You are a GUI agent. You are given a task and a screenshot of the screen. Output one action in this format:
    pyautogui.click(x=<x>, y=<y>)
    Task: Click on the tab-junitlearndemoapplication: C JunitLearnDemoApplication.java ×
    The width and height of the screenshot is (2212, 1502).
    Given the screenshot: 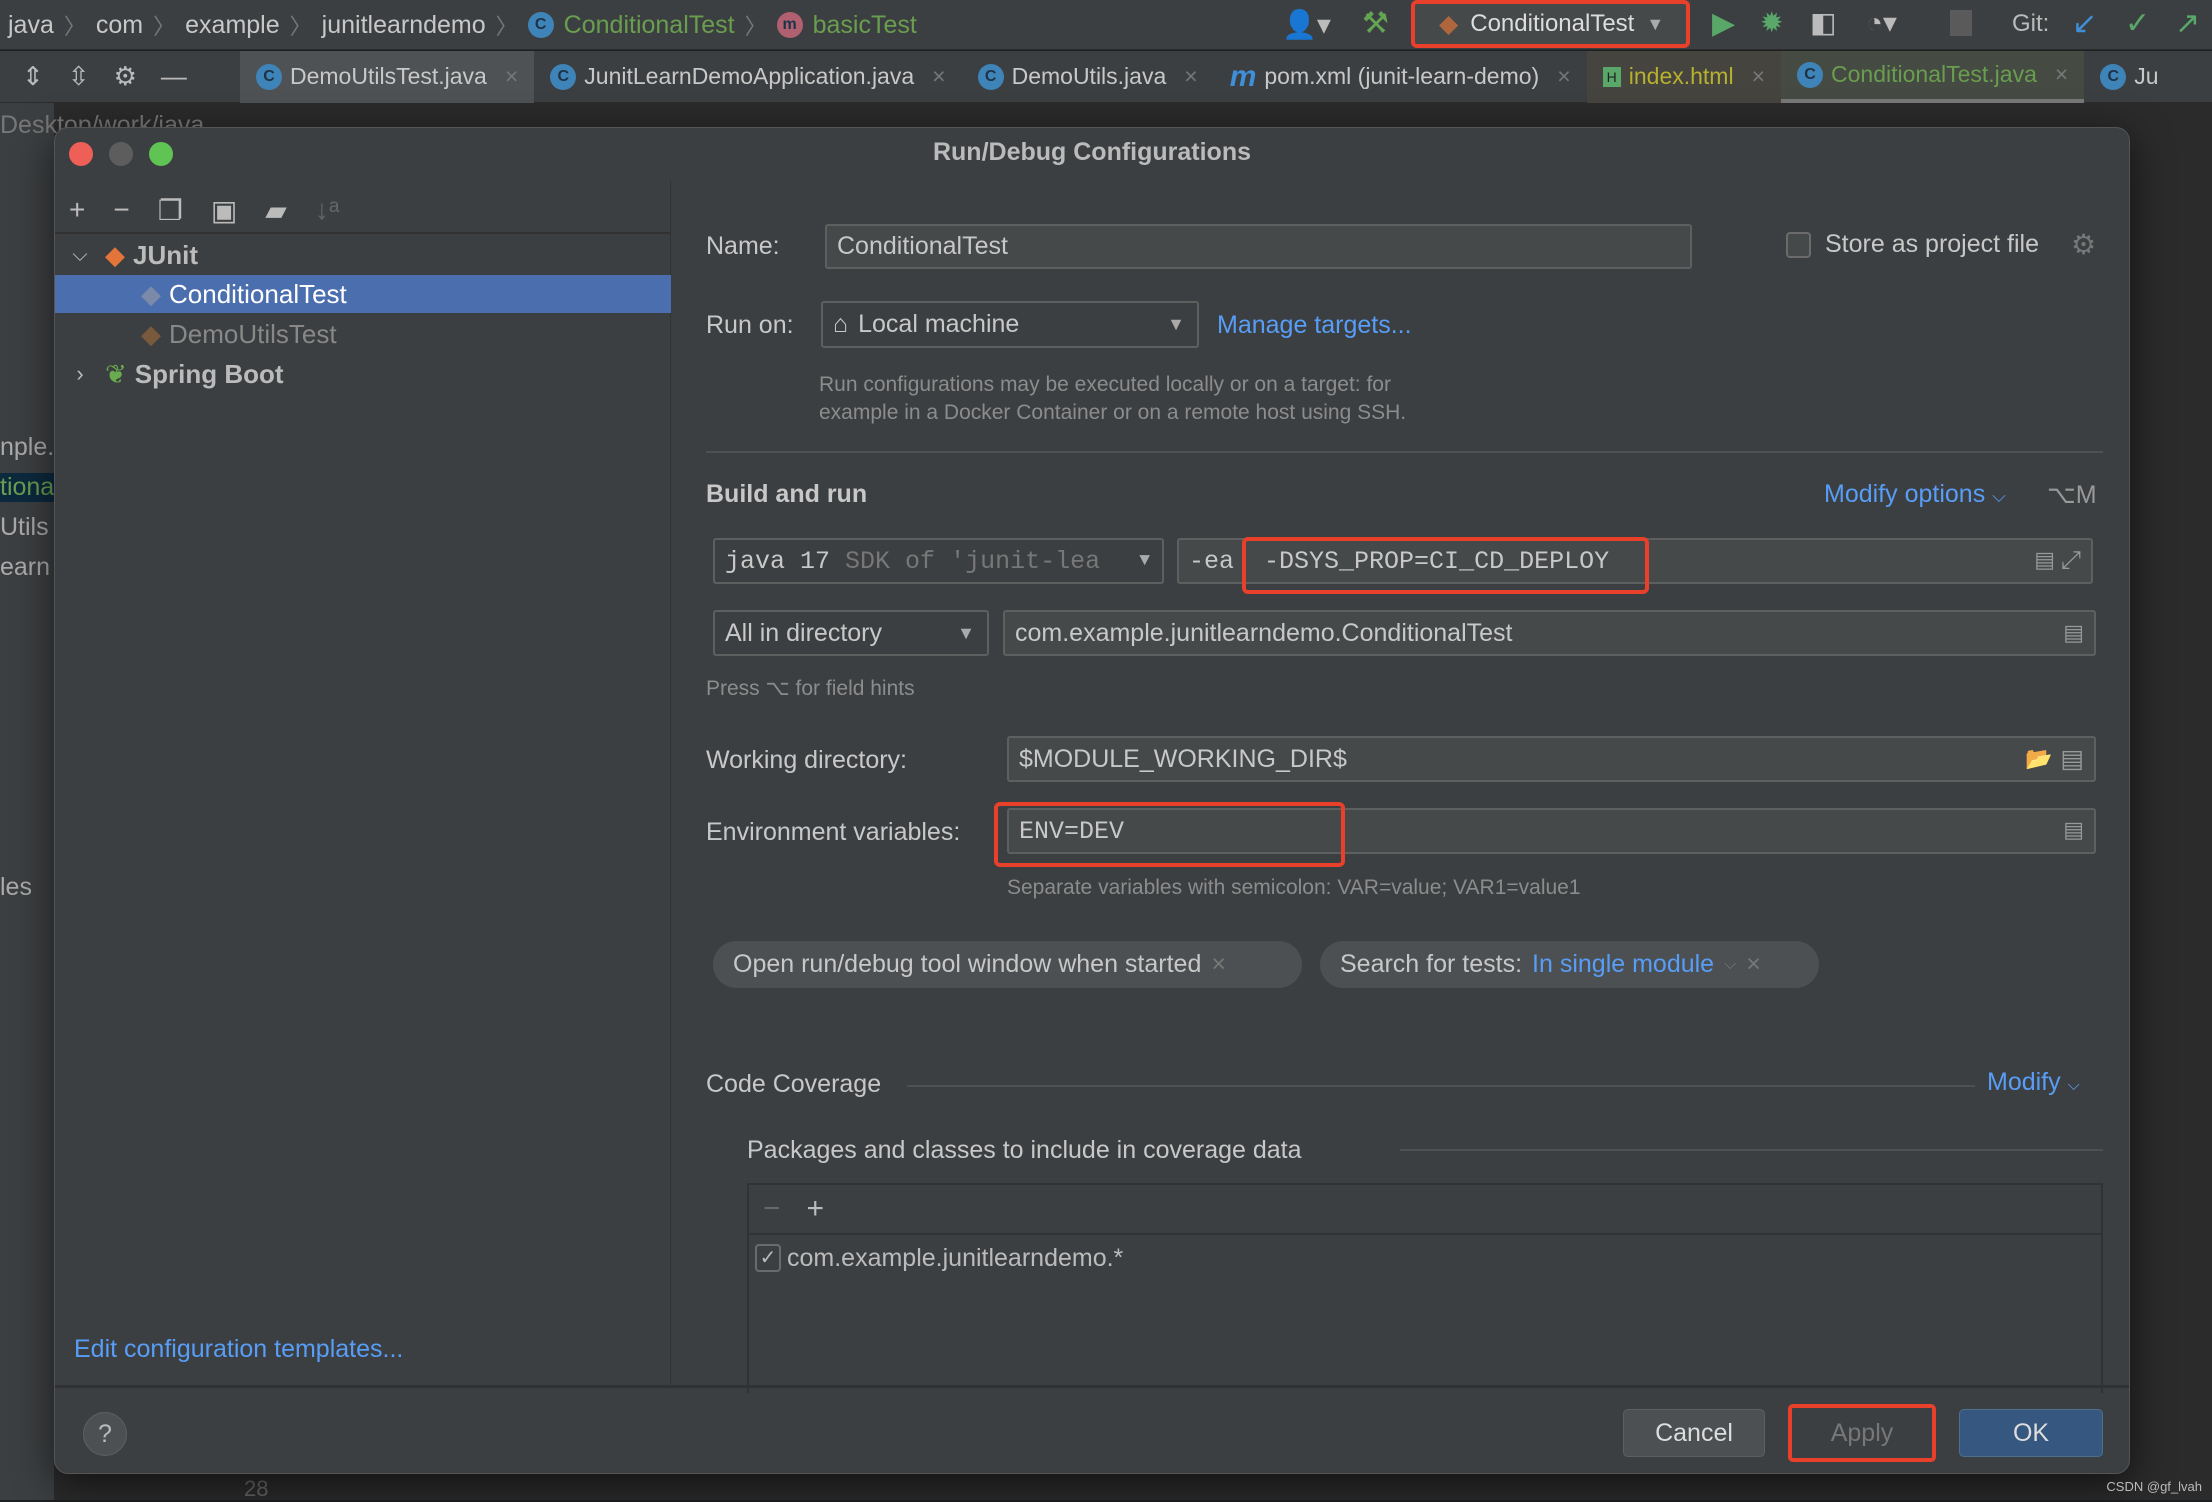 What is the action you would take?
    pyautogui.click(x=747, y=77)
    